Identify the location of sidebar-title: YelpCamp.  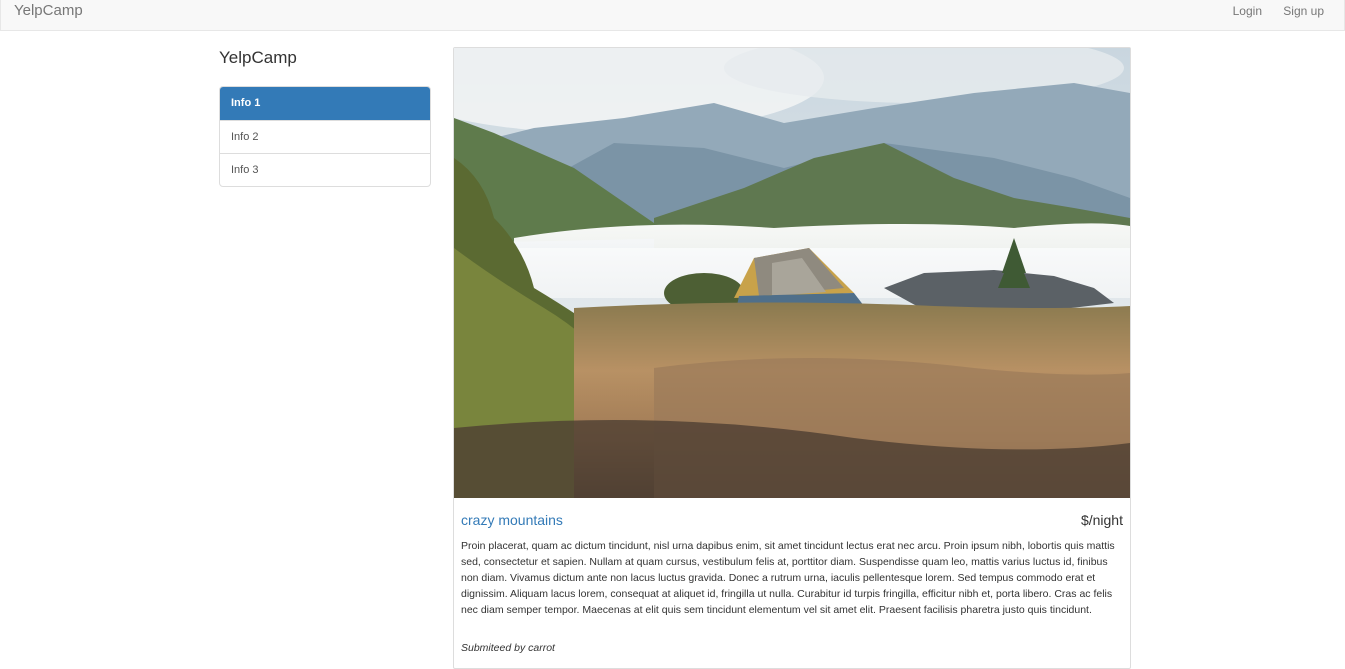
(258, 57).